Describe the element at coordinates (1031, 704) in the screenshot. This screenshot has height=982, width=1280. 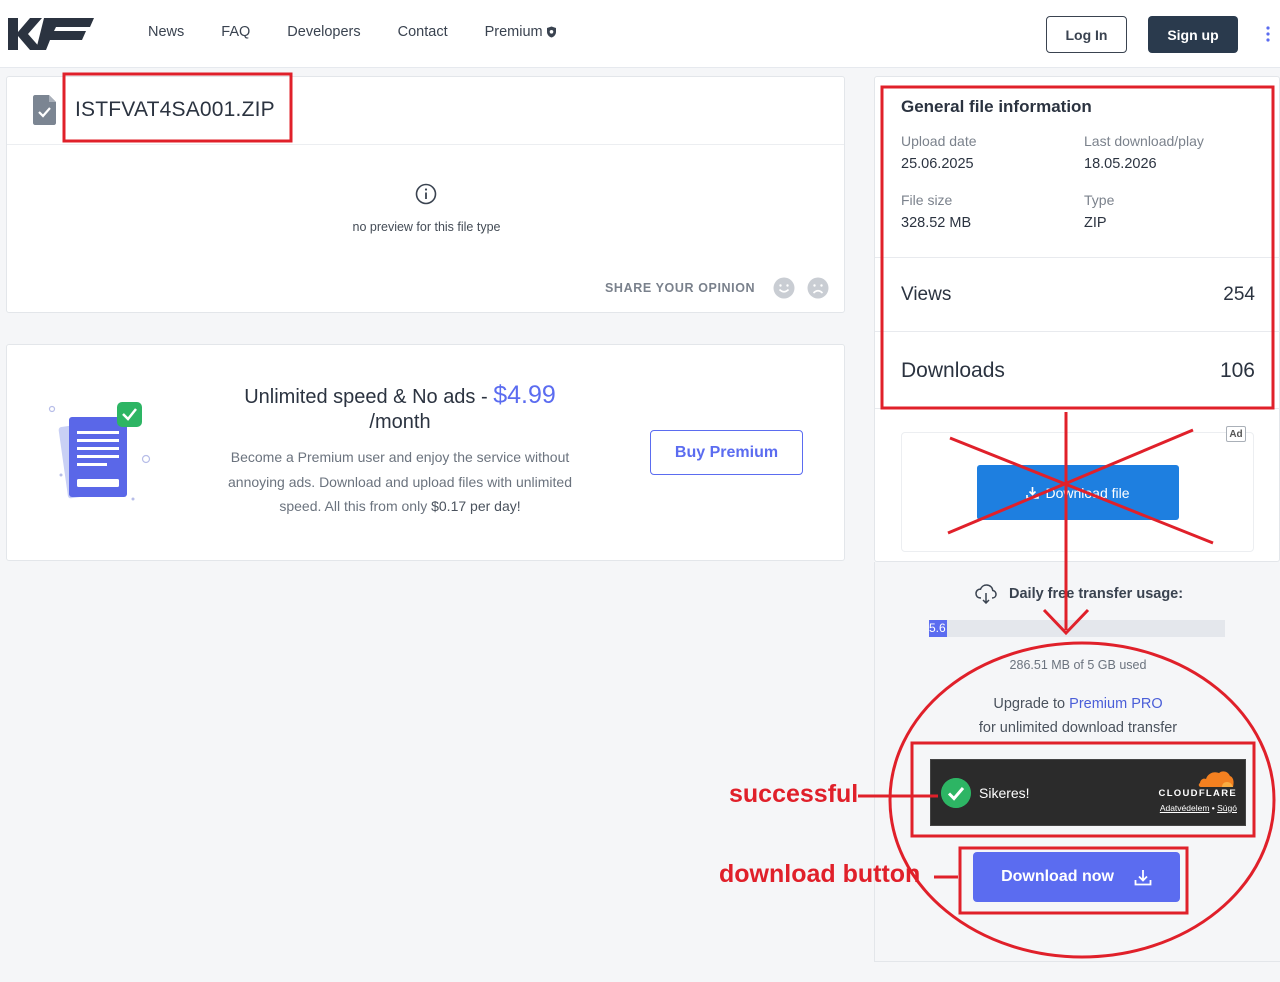
I see `upgrade-prefix: Upgrade to` at that location.